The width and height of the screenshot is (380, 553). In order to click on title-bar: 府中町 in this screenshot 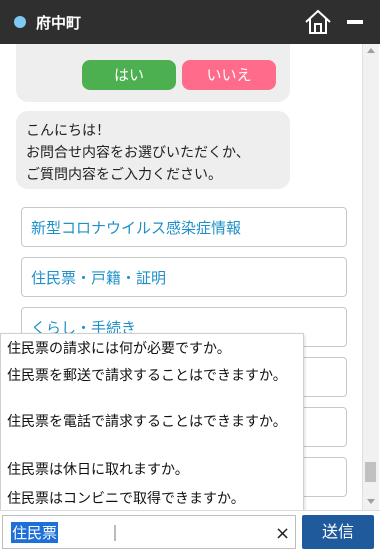, I will do `click(190, 22)`.